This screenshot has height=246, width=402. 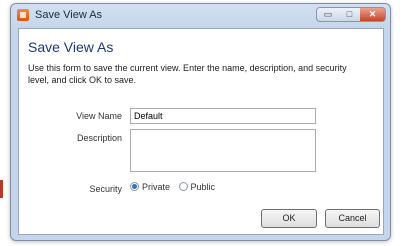 What do you see at coordinates (156, 187) in the screenshot?
I see `security-private-label: Private` at bounding box center [156, 187].